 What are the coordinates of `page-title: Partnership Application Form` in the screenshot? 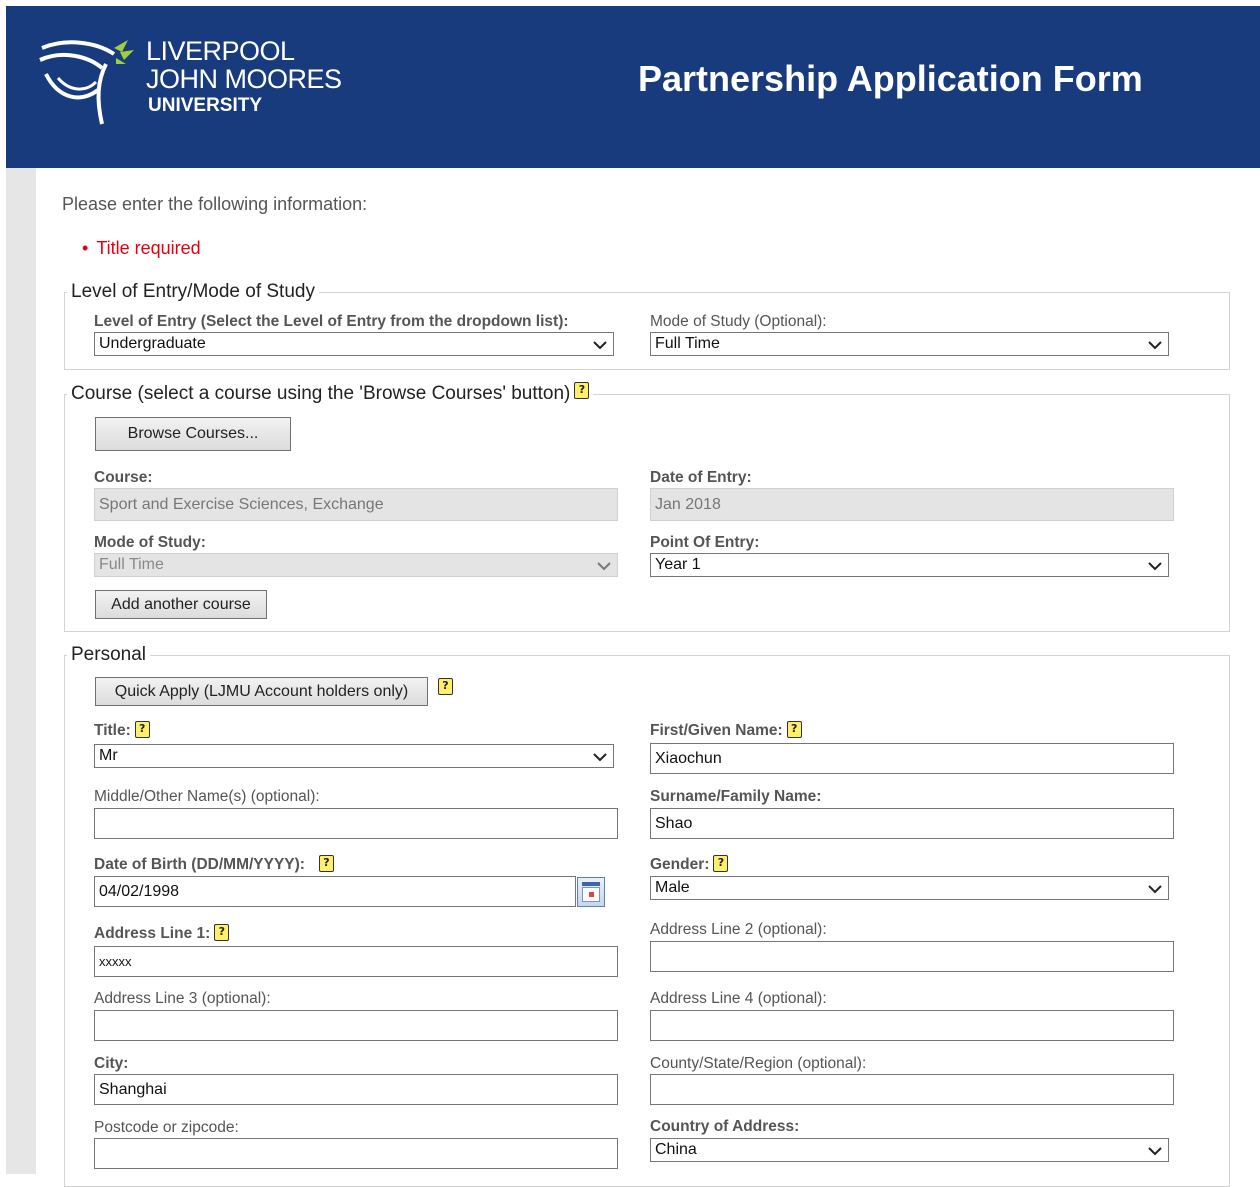 It's located at (890, 78).